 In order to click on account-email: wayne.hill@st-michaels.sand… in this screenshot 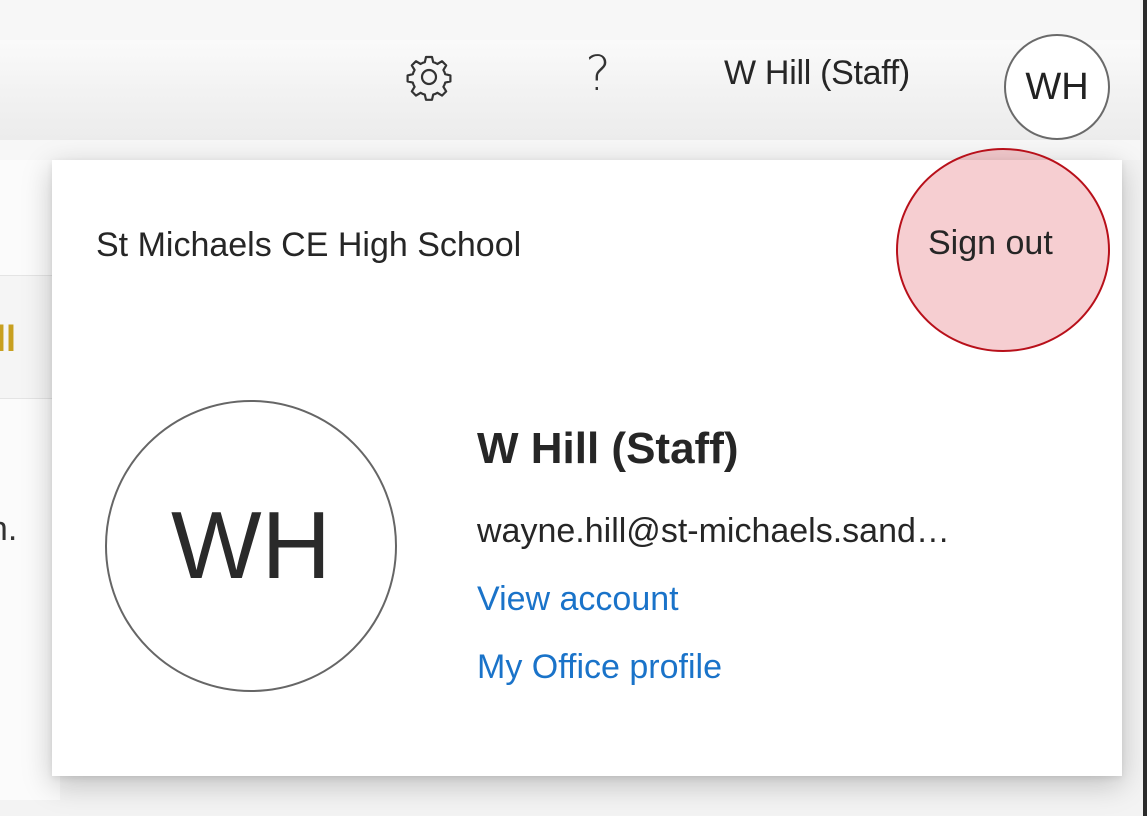, I will do `click(713, 531)`.